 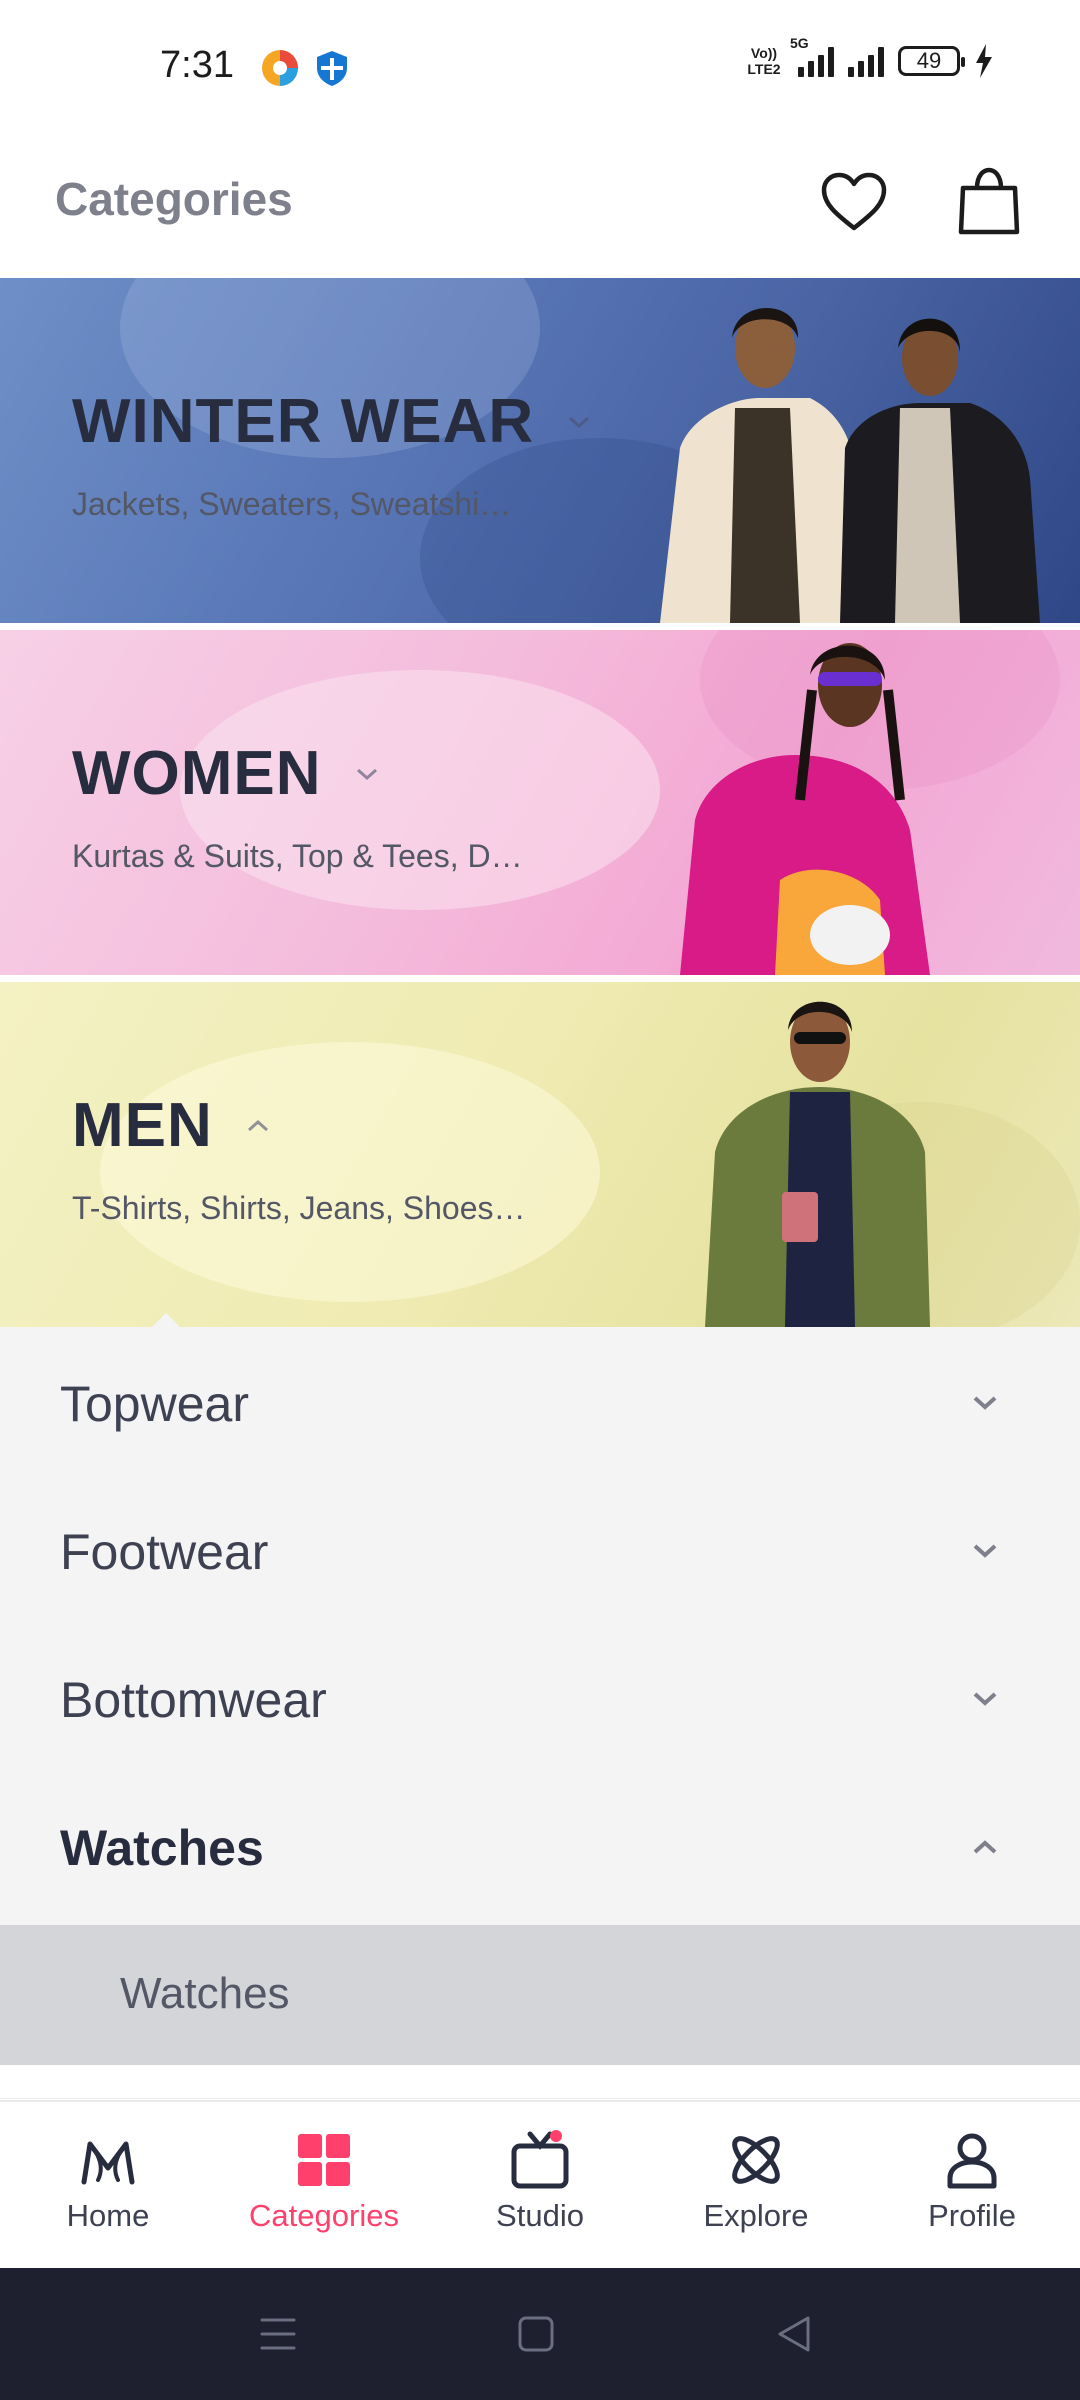 I want to click on shopping-bag-icon, so click(x=989, y=202).